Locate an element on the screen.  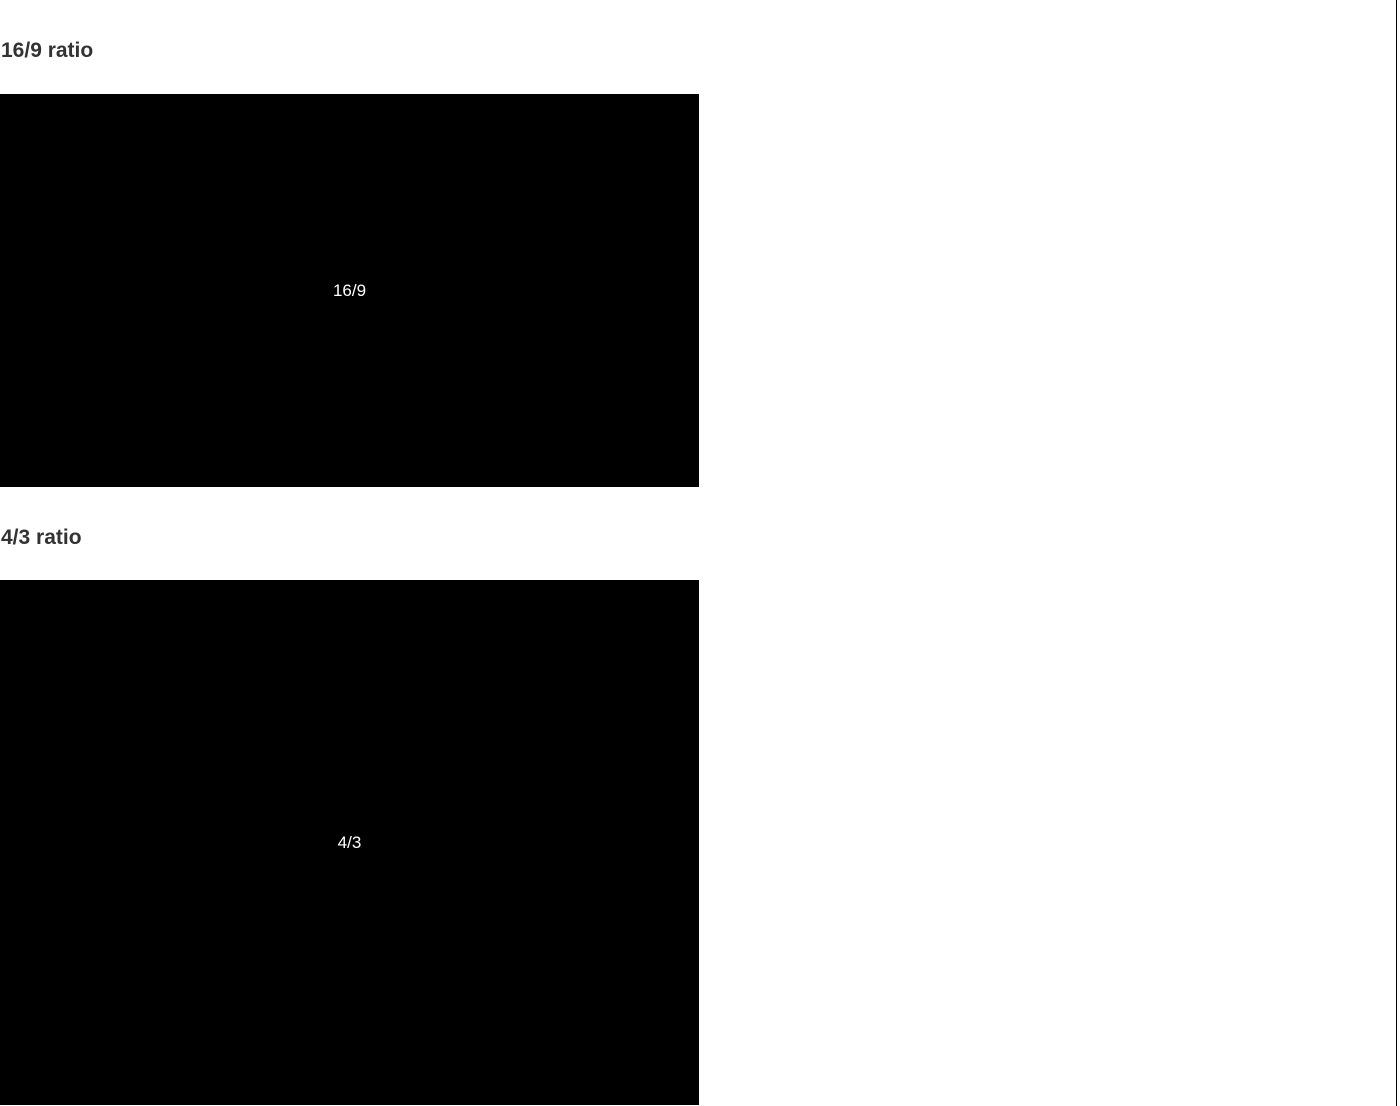
section-heading-16-9: 16/9 ratio is located at coordinates (47, 50).